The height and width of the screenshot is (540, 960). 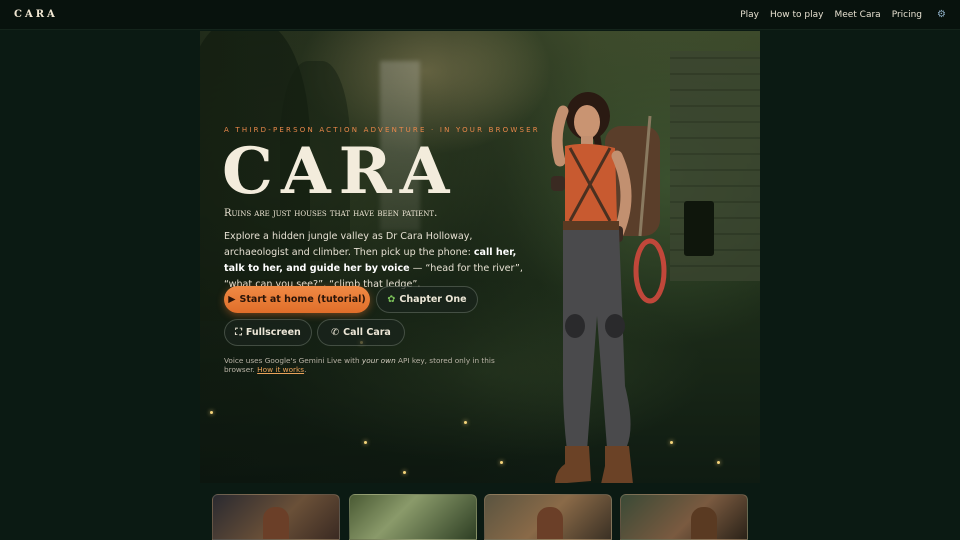 What do you see at coordinates (391, 299) in the screenshot?
I see `leaf-icon: ✿` at bounding box center [391, 299].